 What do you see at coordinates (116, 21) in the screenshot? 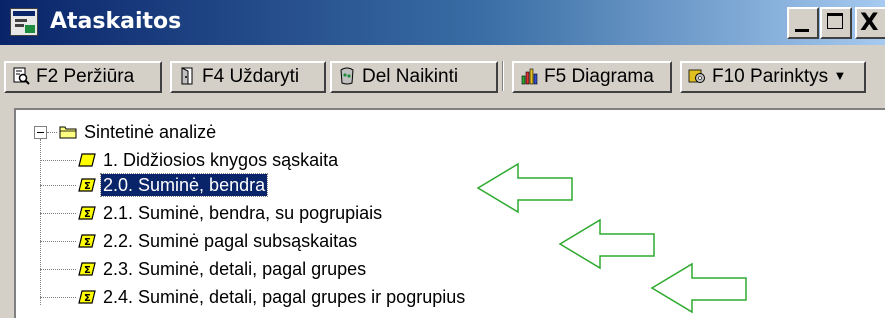
I see `window-title: Ataskaitos` at bounding box center [116, 21].